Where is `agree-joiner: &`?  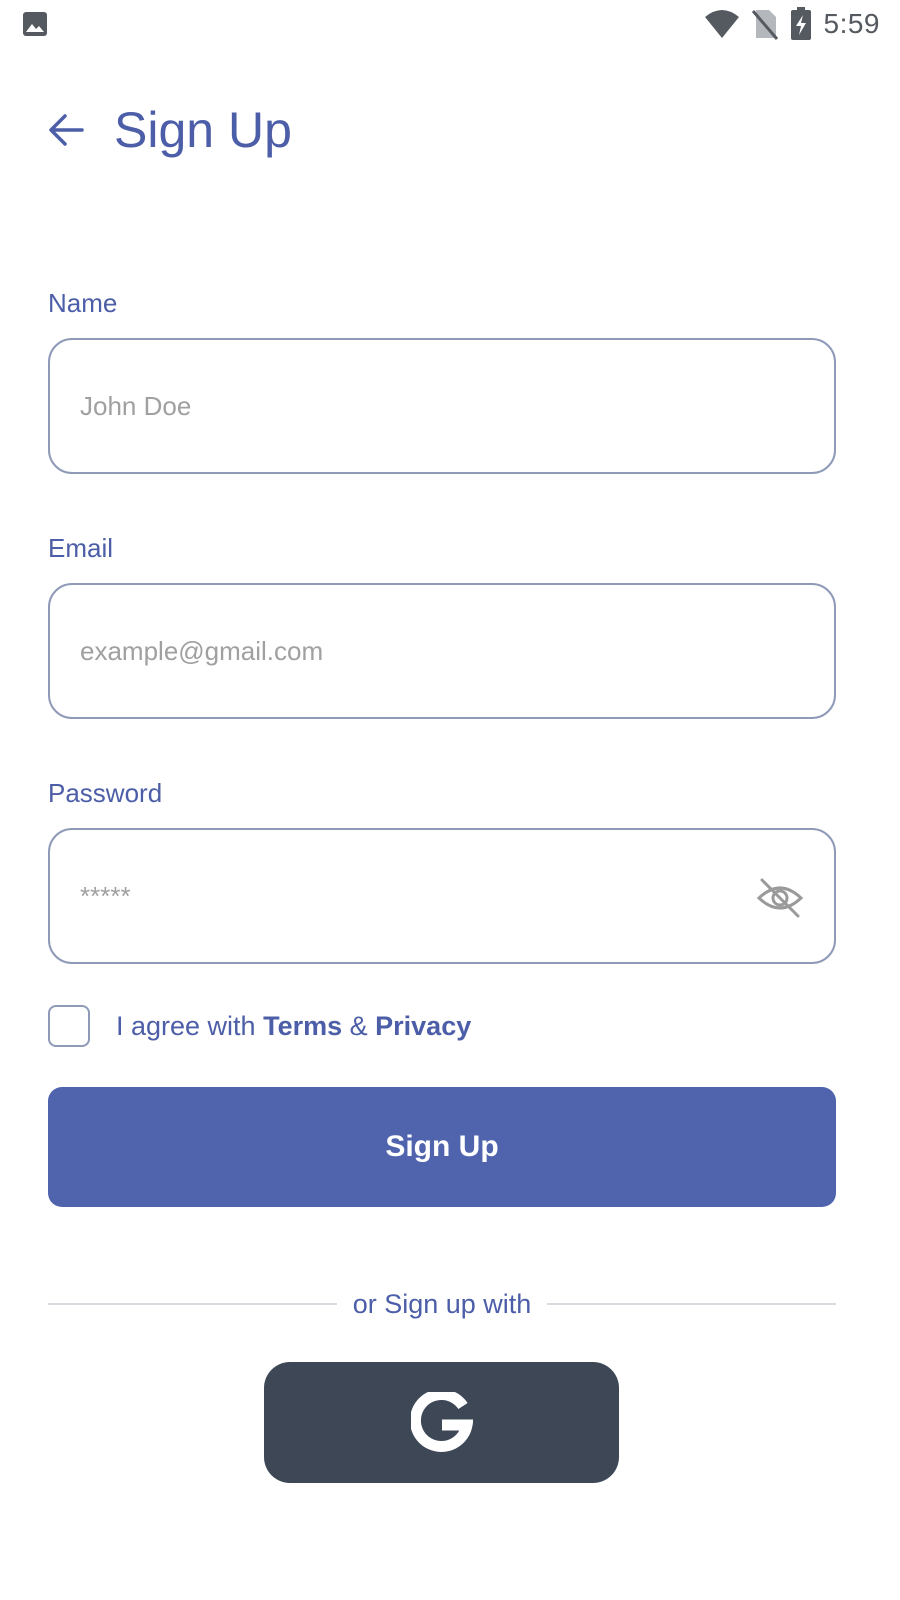
agree-joiner: & is located at coordinates (359, 1025).